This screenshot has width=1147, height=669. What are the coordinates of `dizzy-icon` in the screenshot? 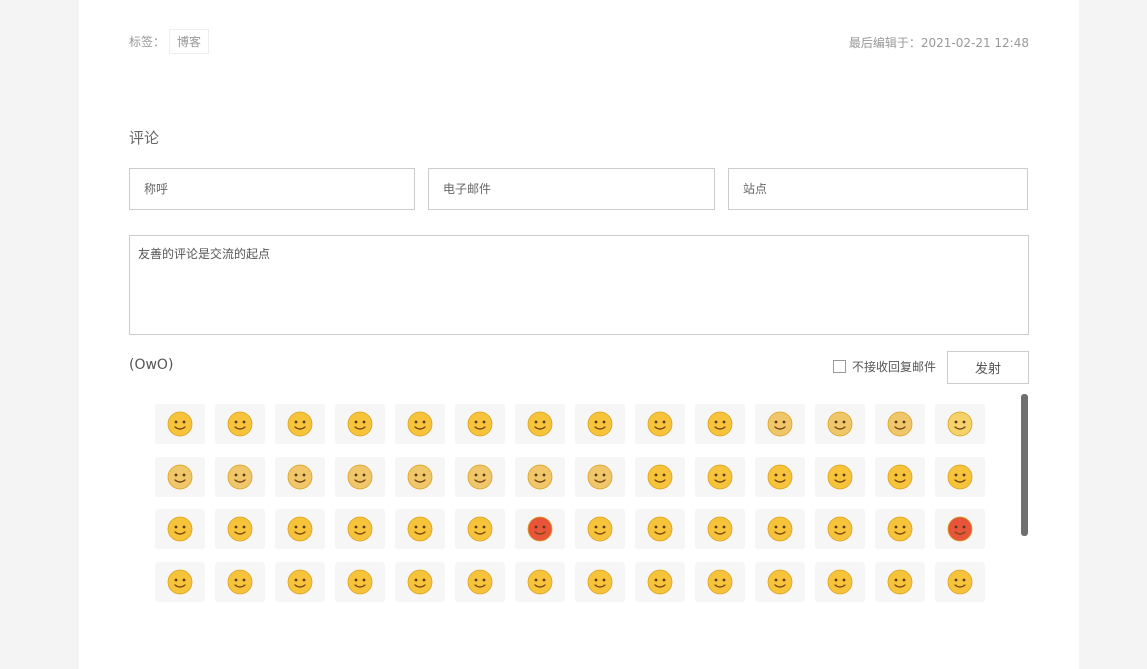 It's located at (540, 581).